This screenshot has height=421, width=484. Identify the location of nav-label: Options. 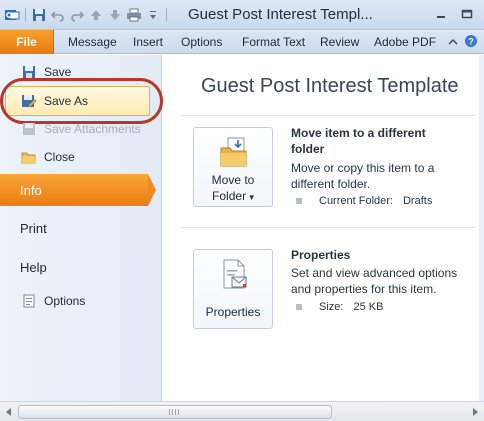
(65, 301).